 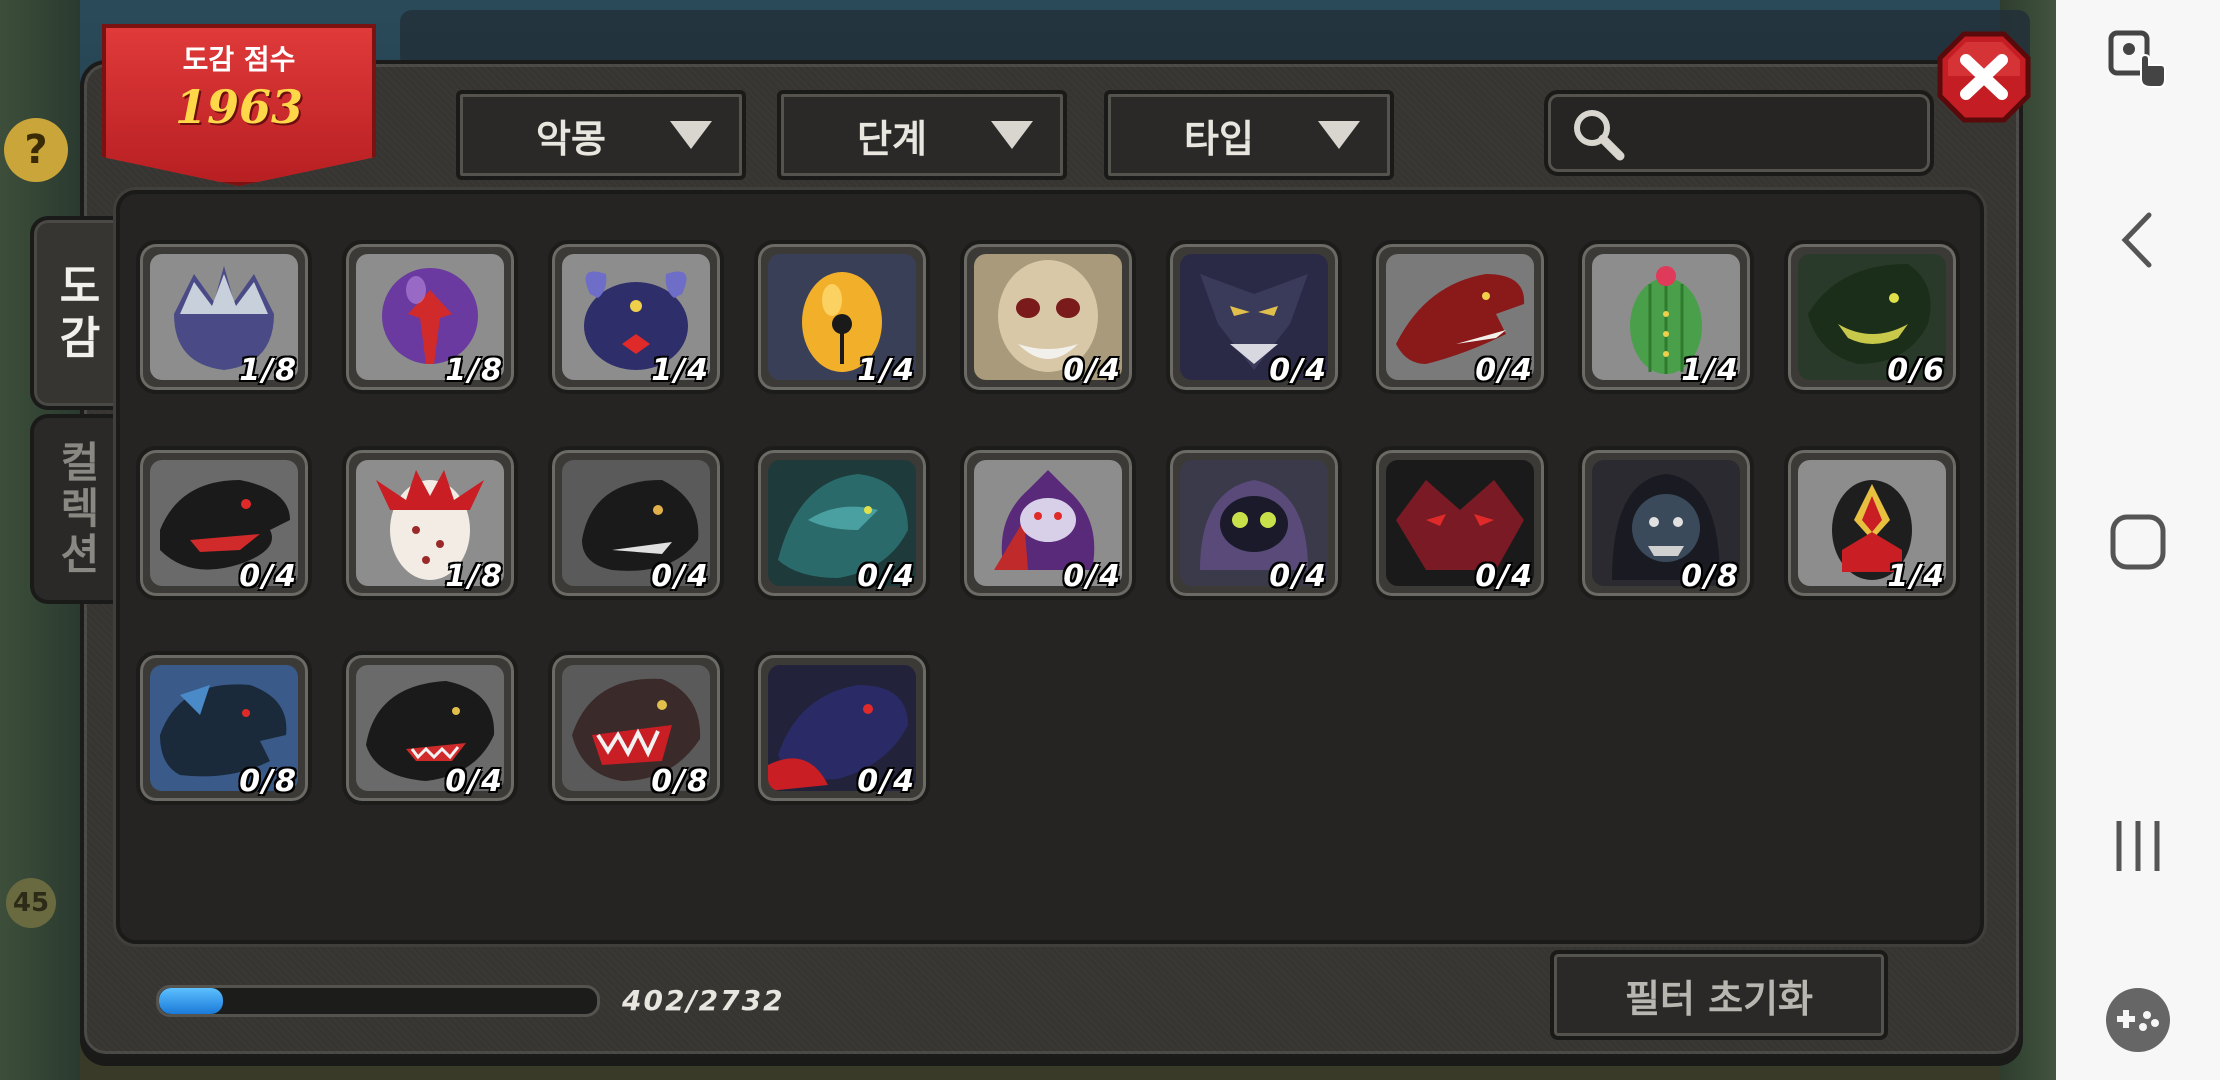 I want to click on filter-dropdown-label: 단계, so click(x=892, y=138).